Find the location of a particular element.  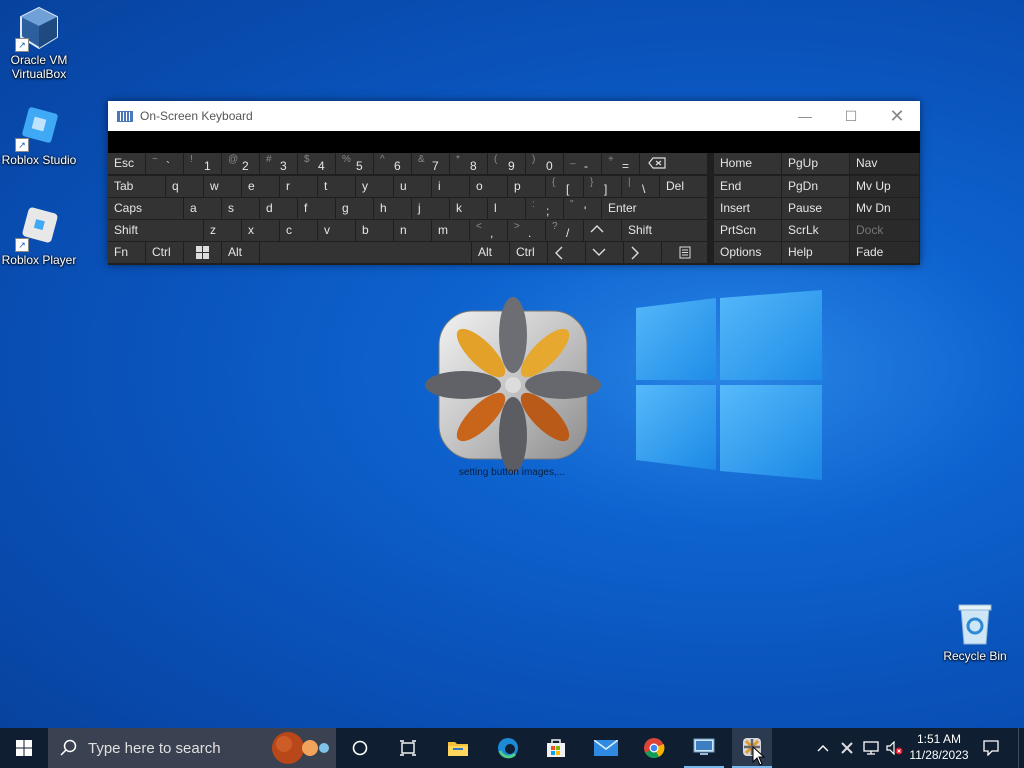

key-m: m is located at coordinates (451, 230).